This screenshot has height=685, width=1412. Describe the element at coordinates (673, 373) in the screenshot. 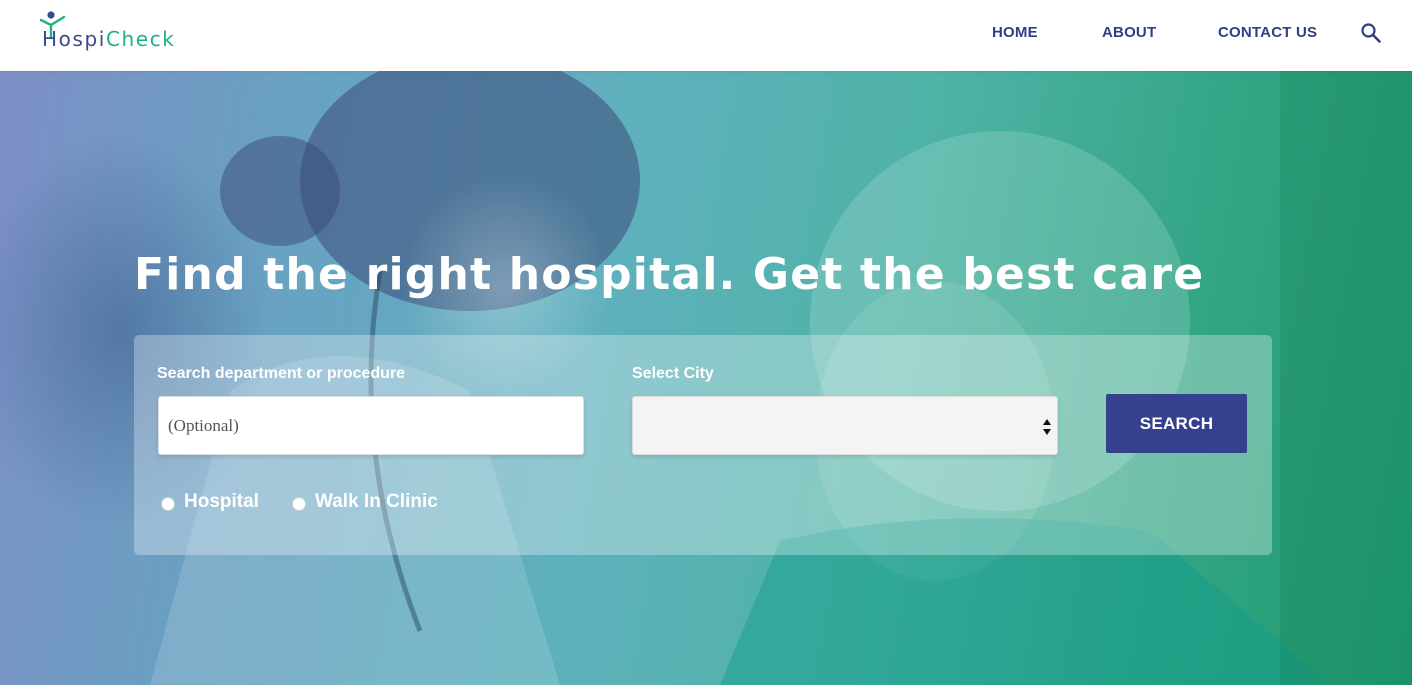

I see `city-field-label: Select City` at that location.